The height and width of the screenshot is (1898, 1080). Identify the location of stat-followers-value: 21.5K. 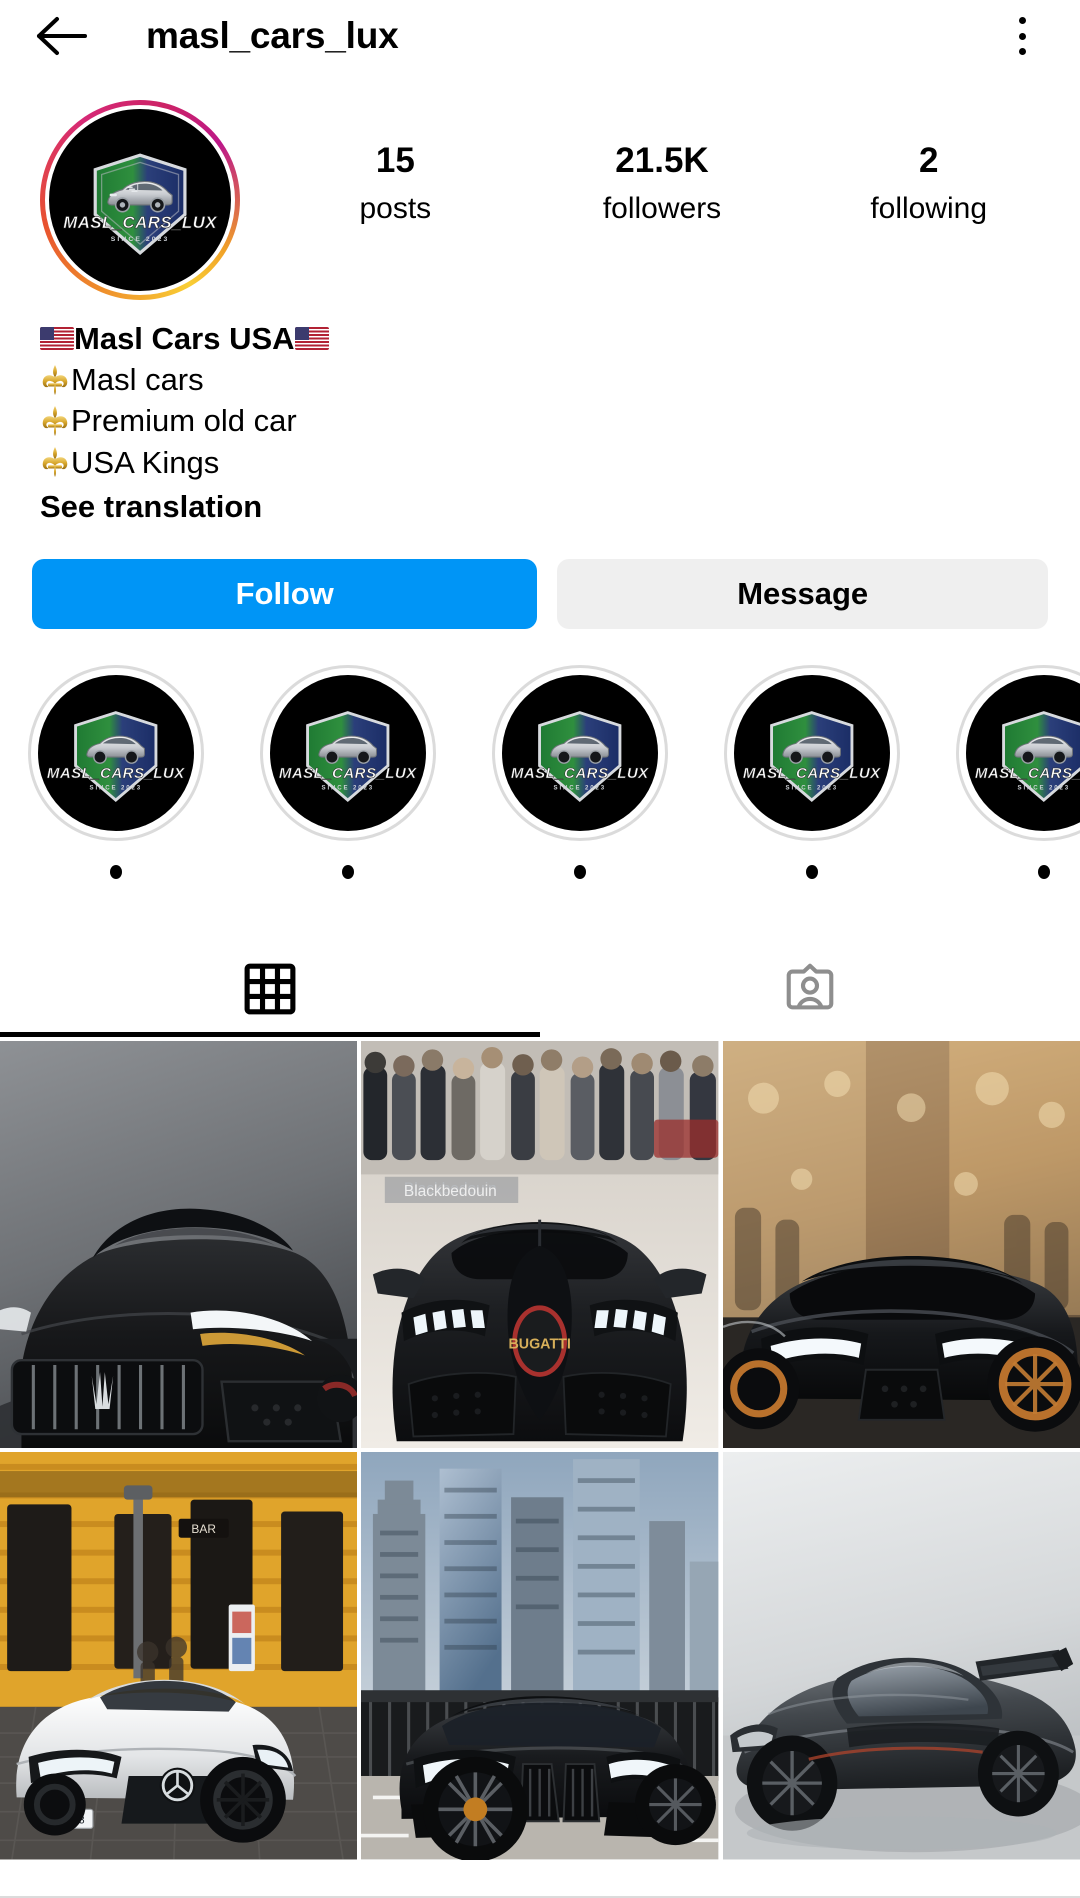
(662, 160).